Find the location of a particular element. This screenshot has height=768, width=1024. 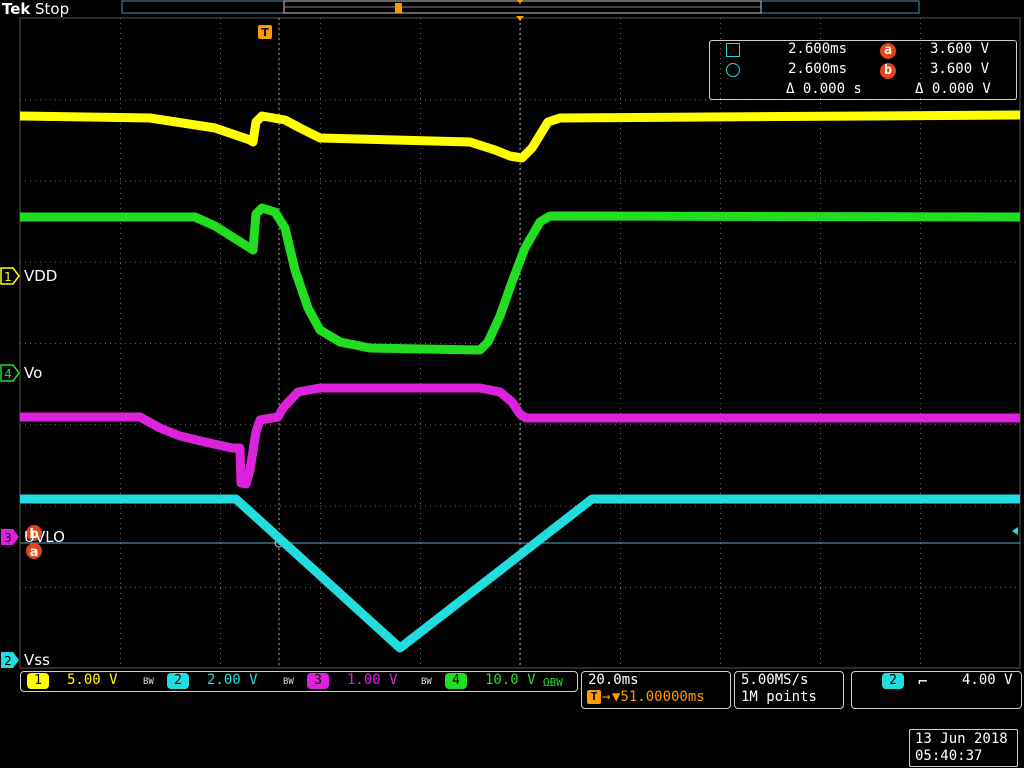

brand-logo: Tek is located at coordinates (16, 9).